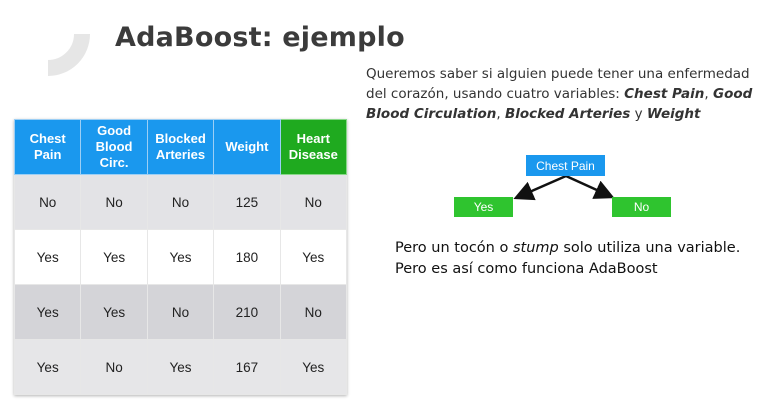  What do you see at coordinates (649, 248) in the screenshot?
I see `note-line-1-b: solo utiliza una variable.` at bounding box center [649, 248].